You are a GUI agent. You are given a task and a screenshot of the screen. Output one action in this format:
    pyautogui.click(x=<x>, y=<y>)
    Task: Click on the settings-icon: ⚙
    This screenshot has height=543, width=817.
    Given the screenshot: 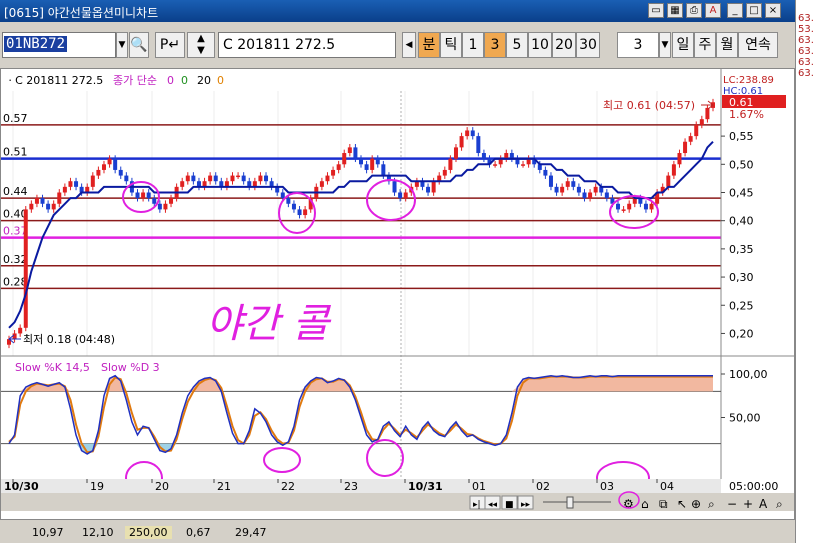 What is the action you would take?
    pyautogui.click(x=628, y=504)
    